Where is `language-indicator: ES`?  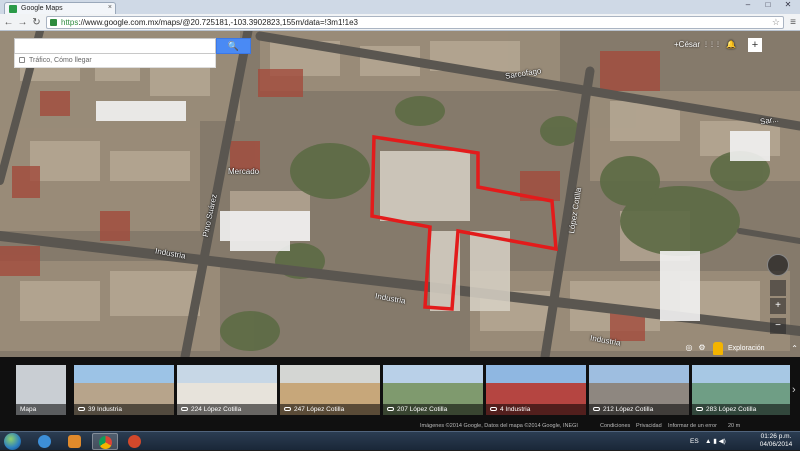 language-indicator: ES is located at coordinates (694, 441).